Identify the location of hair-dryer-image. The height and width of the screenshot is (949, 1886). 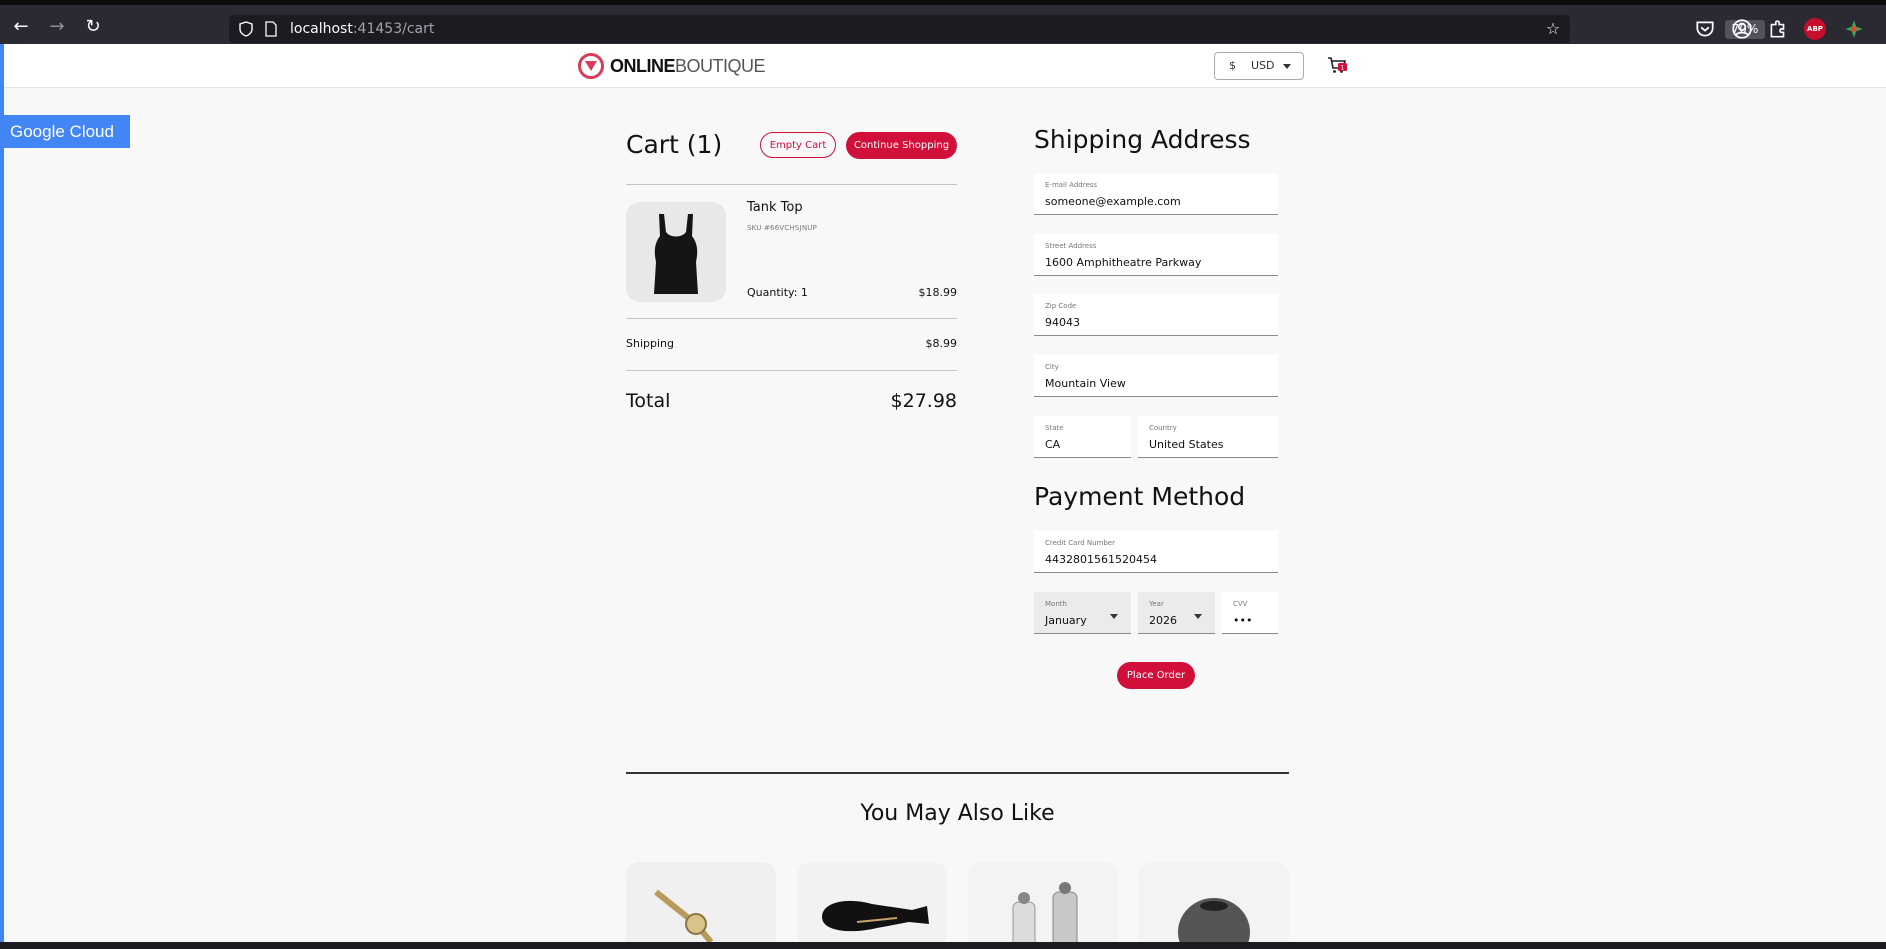
(872, 902).